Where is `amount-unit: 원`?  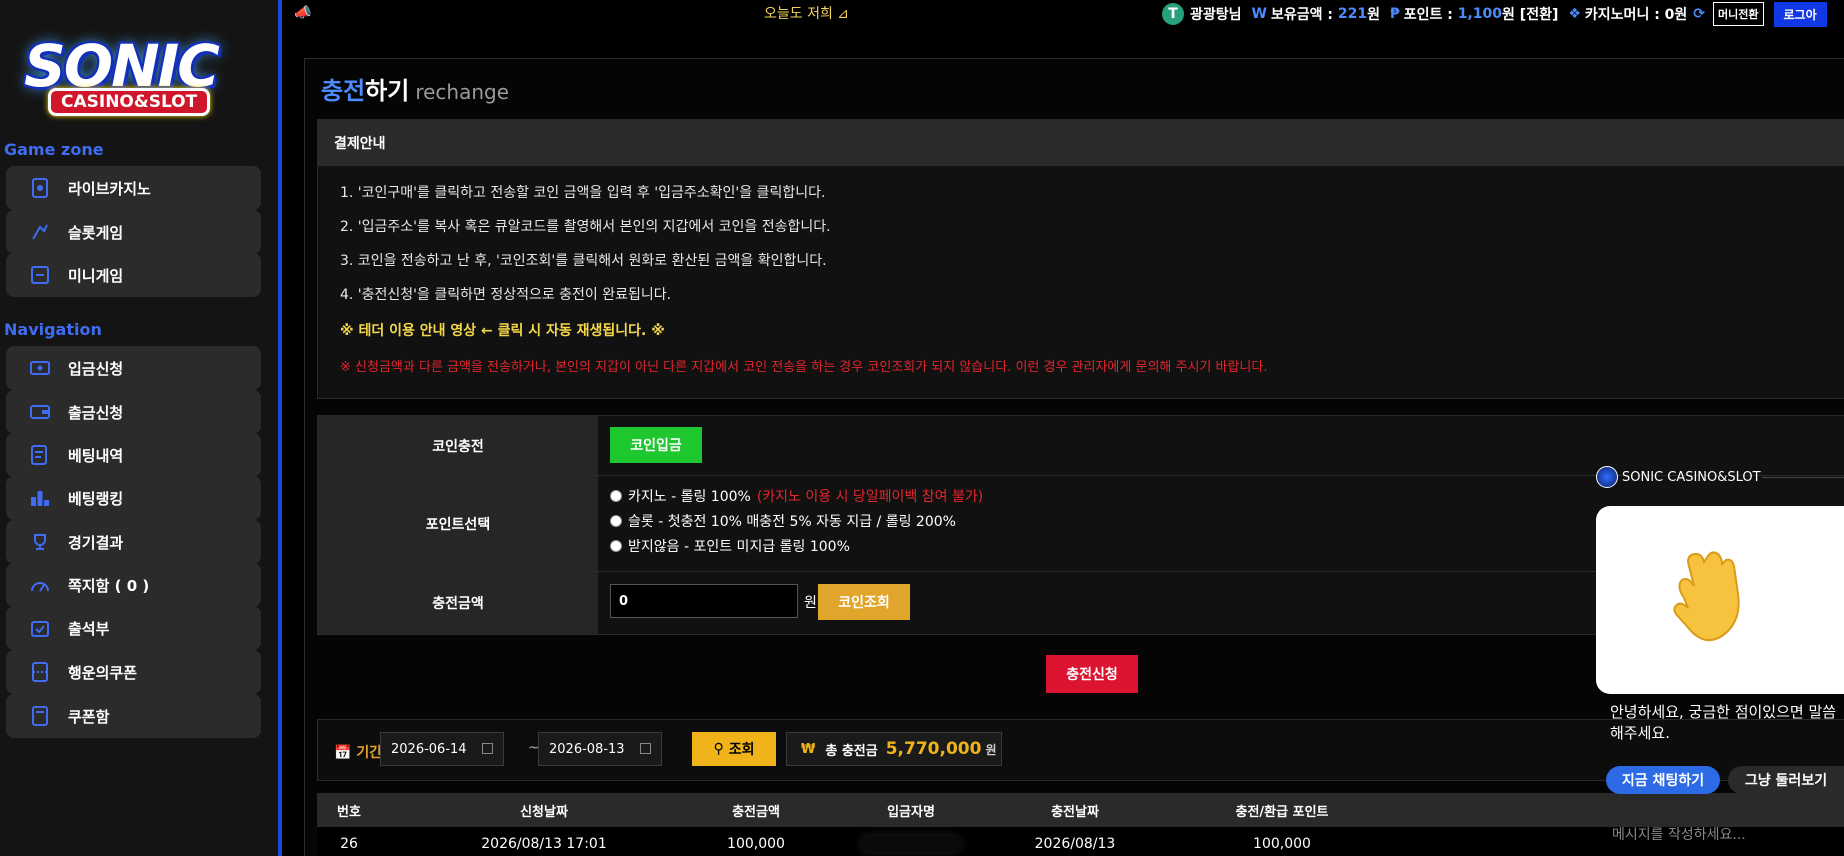 amount-unit: 원 is located at coordinates (810, 603).